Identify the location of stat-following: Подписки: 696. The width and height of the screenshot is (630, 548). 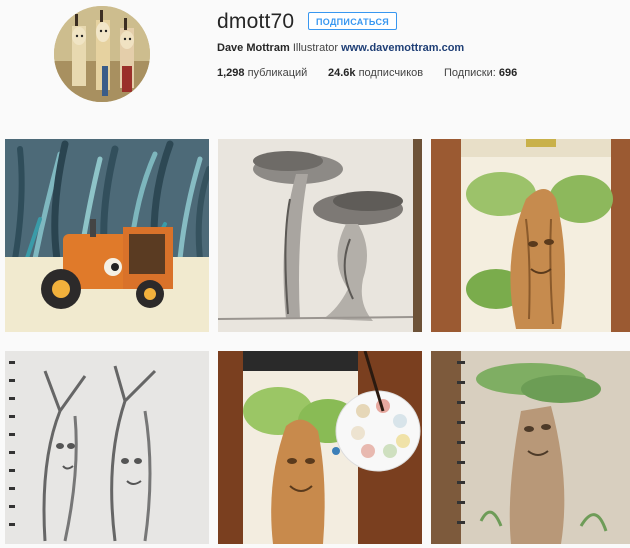
(480, 73).